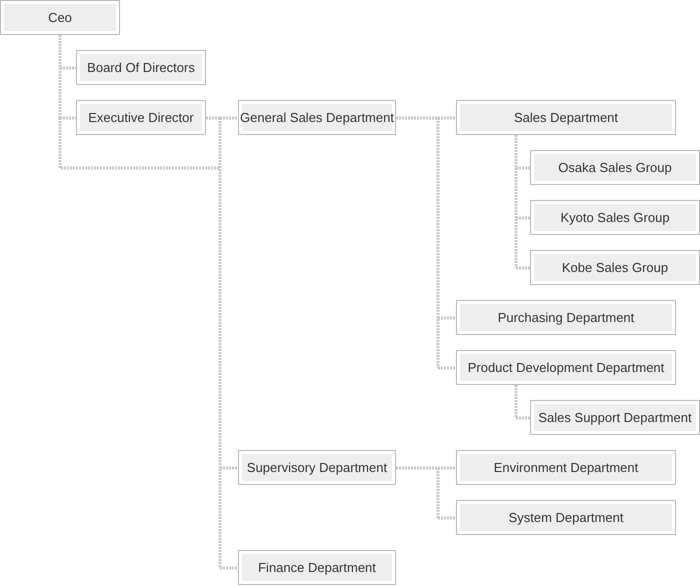 The image size is (700, 586). I want to click on org-node: Supervisory Department, so click(317, 467).